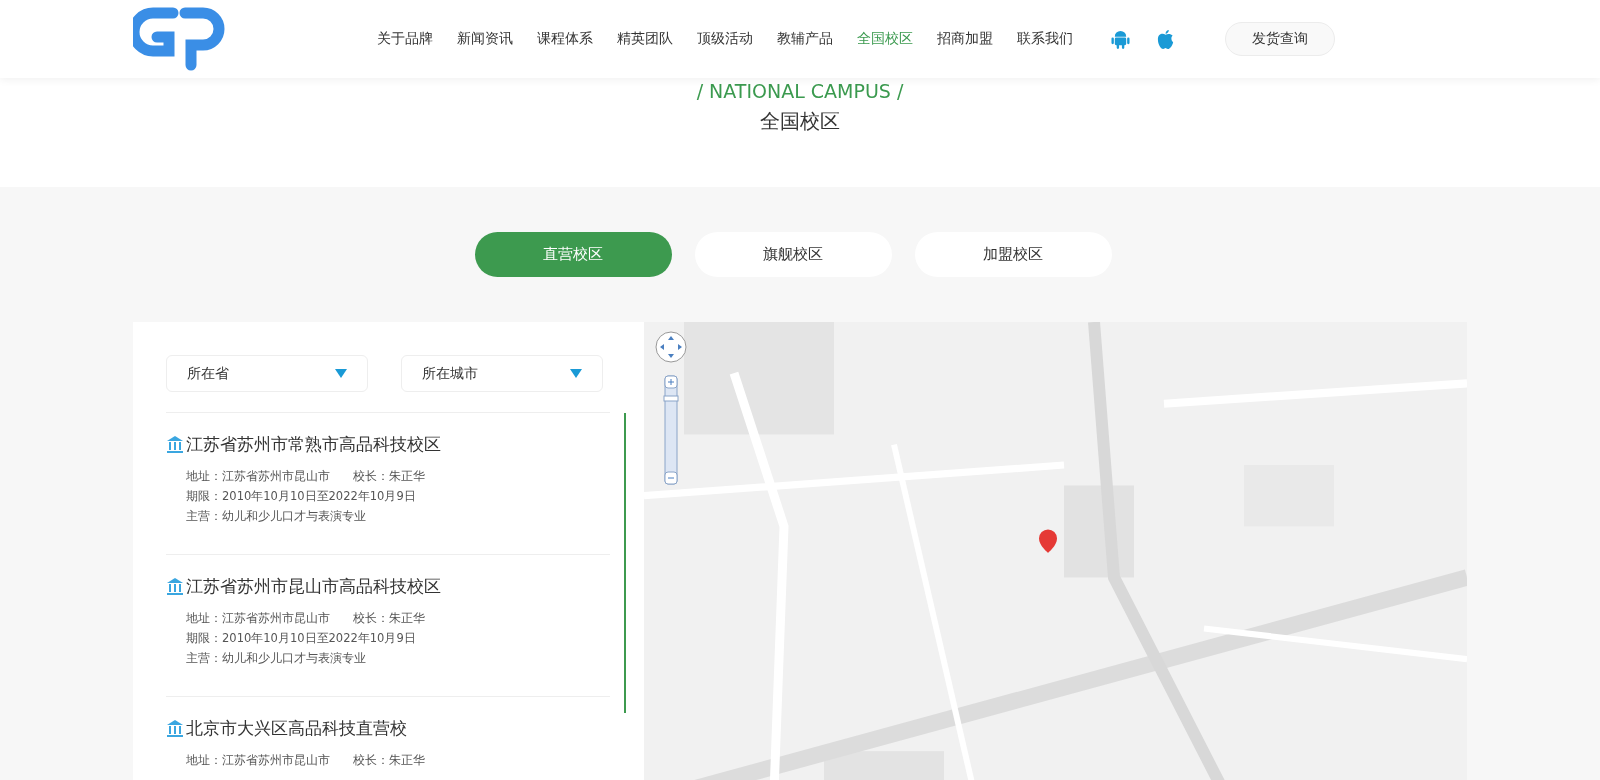 The width and height of the screenshot is (1600, 780). Describe the element at coordinates (313, 586) in the screenshot. I see `campus-name: 江苏省苏州市昆山市高品科技校区` at that location.